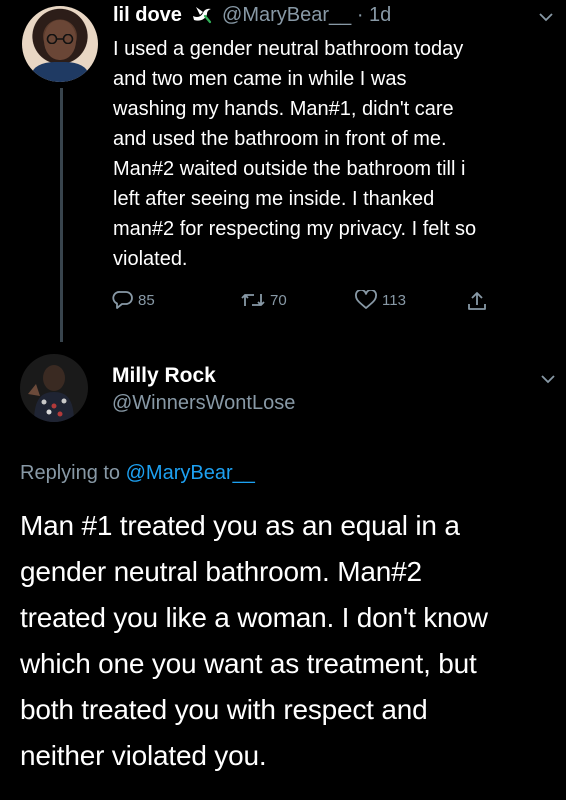 This screenshot has width=566, height=800. I want to click on dove-icon, so click(202, 15).